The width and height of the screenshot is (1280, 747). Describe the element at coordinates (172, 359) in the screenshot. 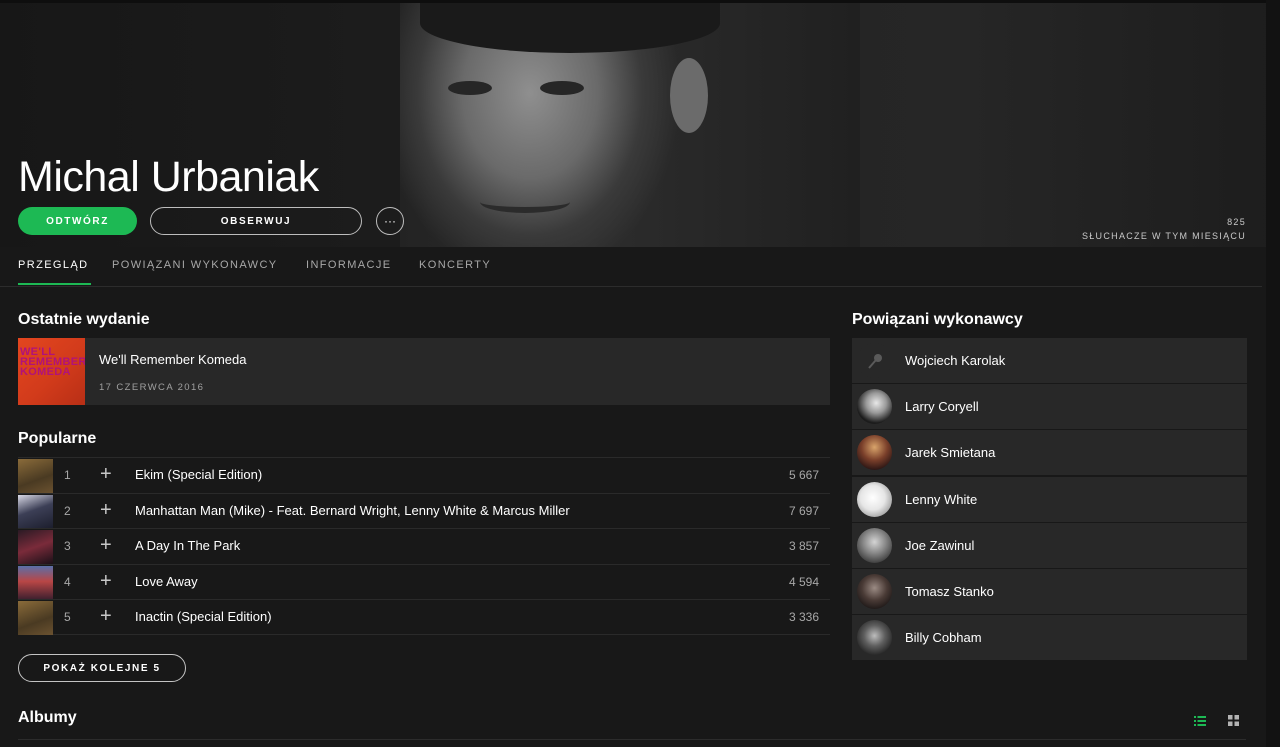

I see `release-title: We'll Remember Komeda` at that location.